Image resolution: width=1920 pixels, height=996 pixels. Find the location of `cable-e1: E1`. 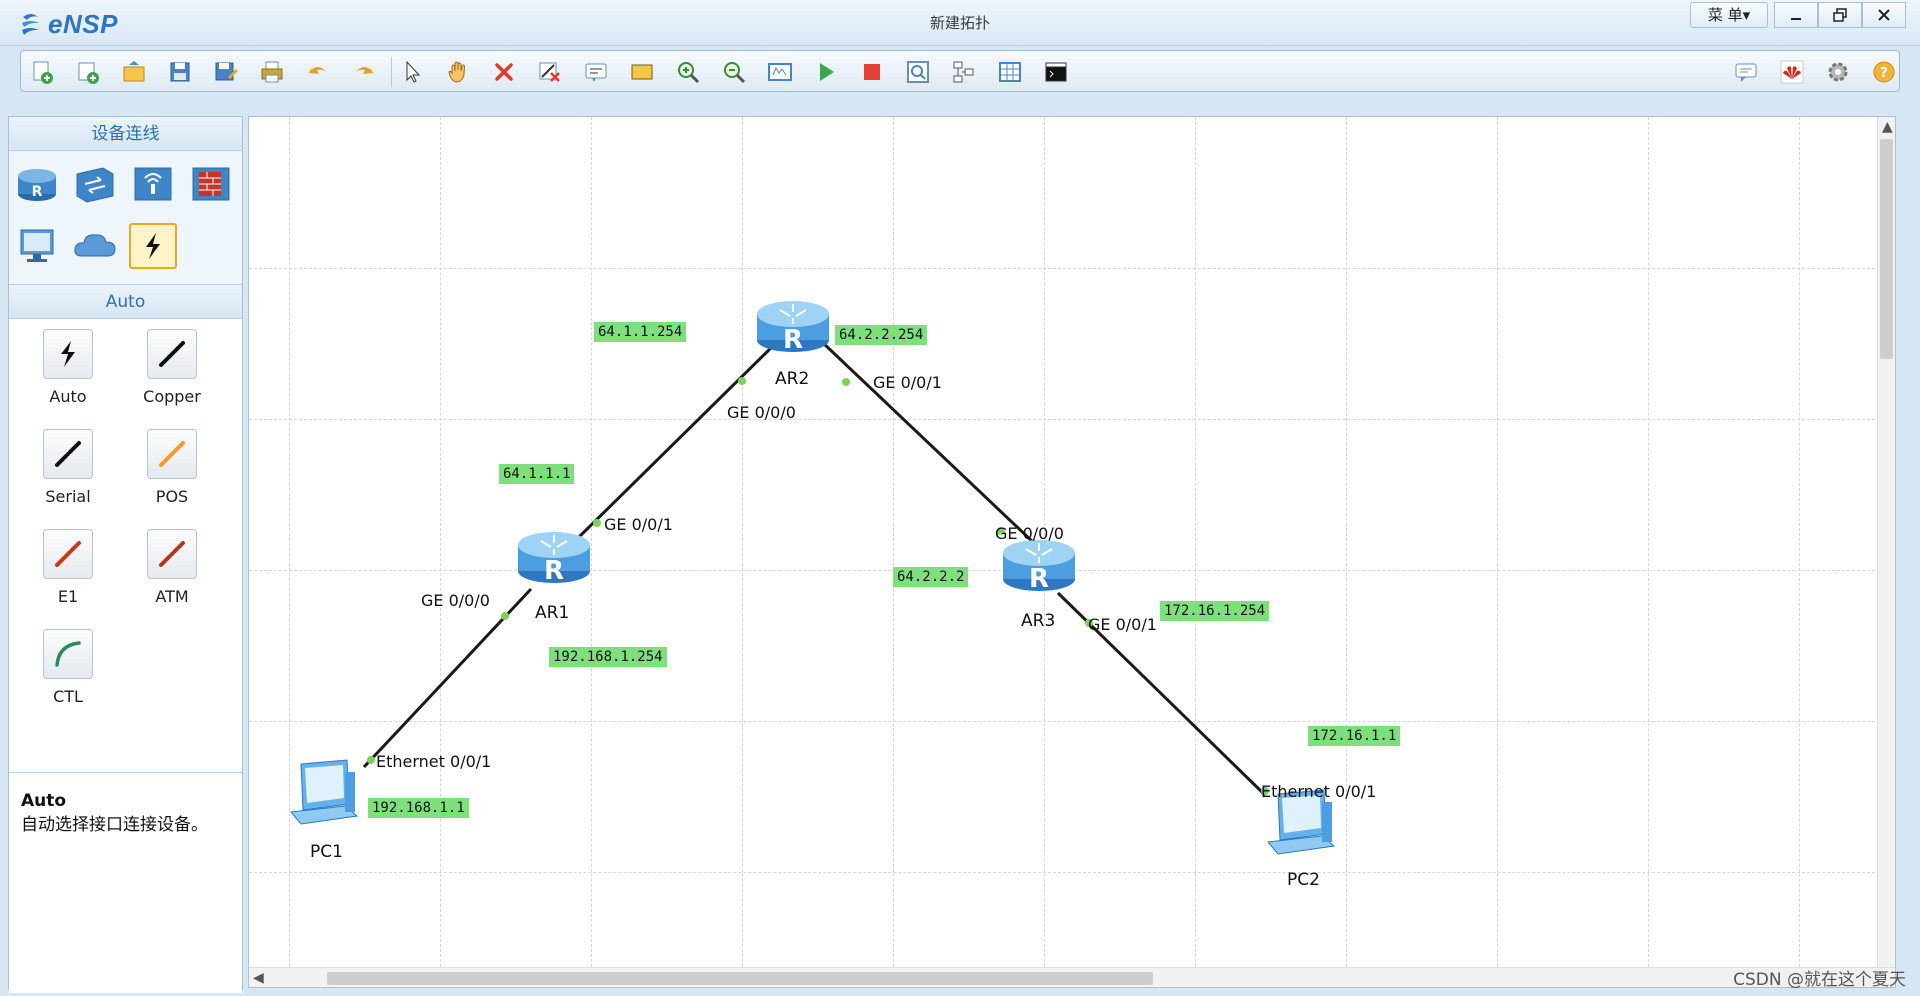

cable-e1: E1 is located at coordinates (68, 574).